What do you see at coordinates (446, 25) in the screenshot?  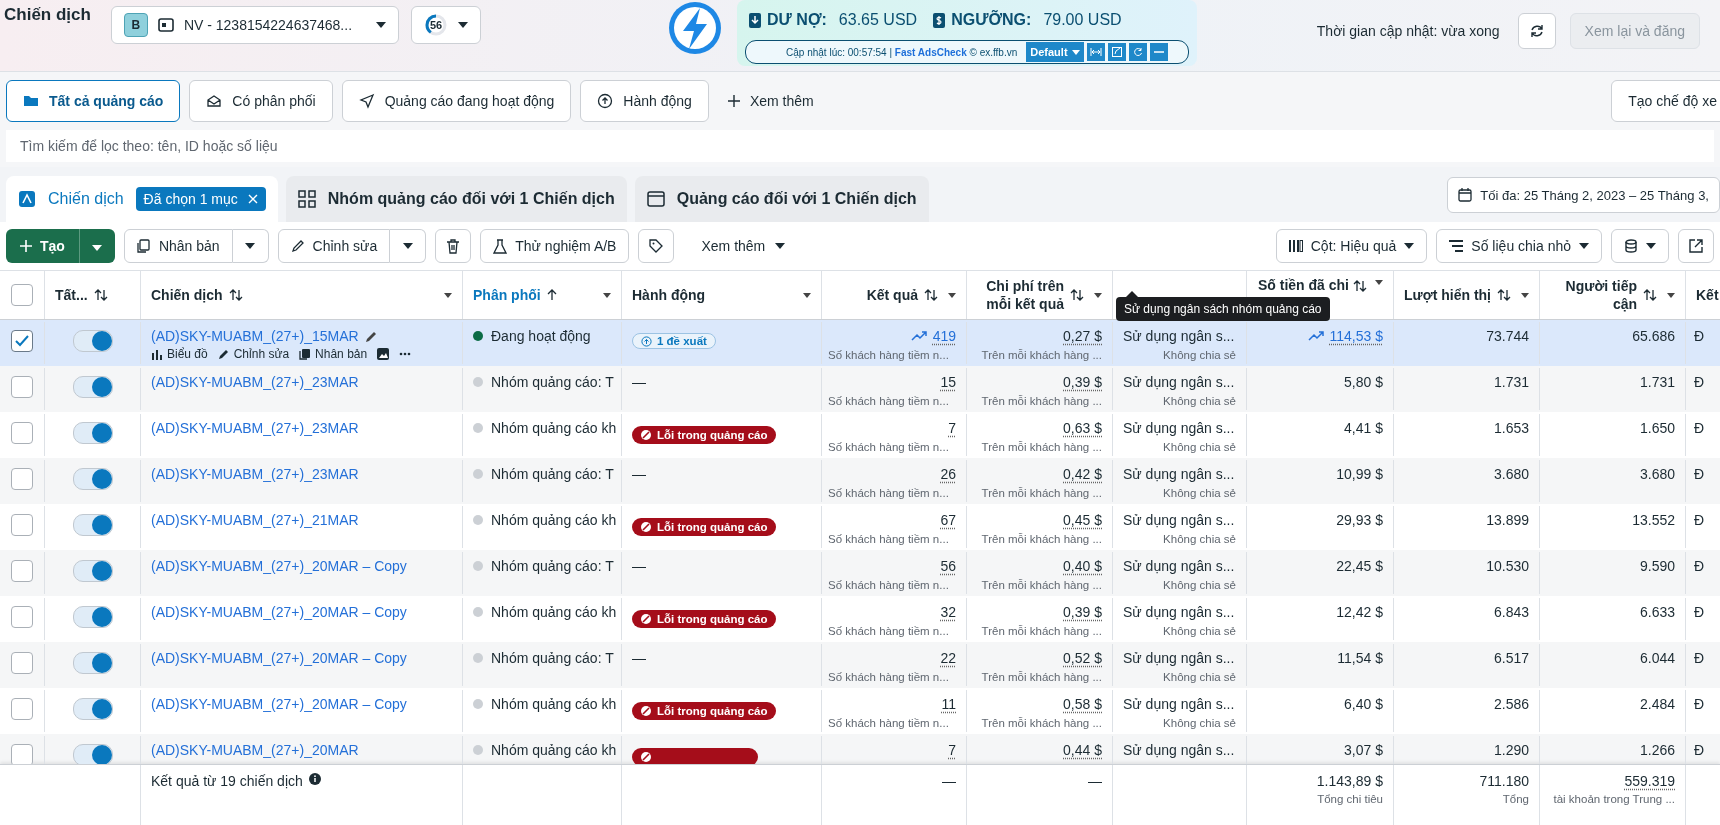 I see `counter-selector: 56` at bounding box center [446, 25].